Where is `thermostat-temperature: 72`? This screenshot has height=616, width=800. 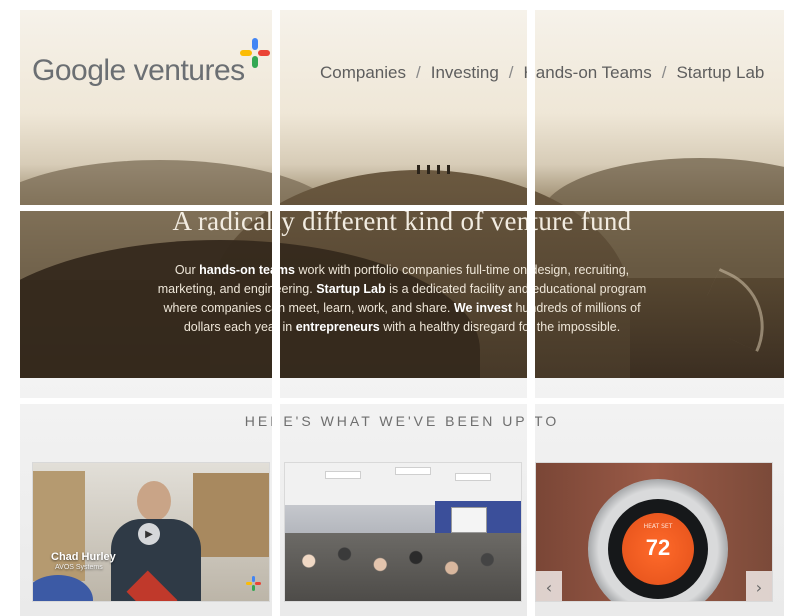 thermostat-temperature: 72 is located at coordinates (658, 547).